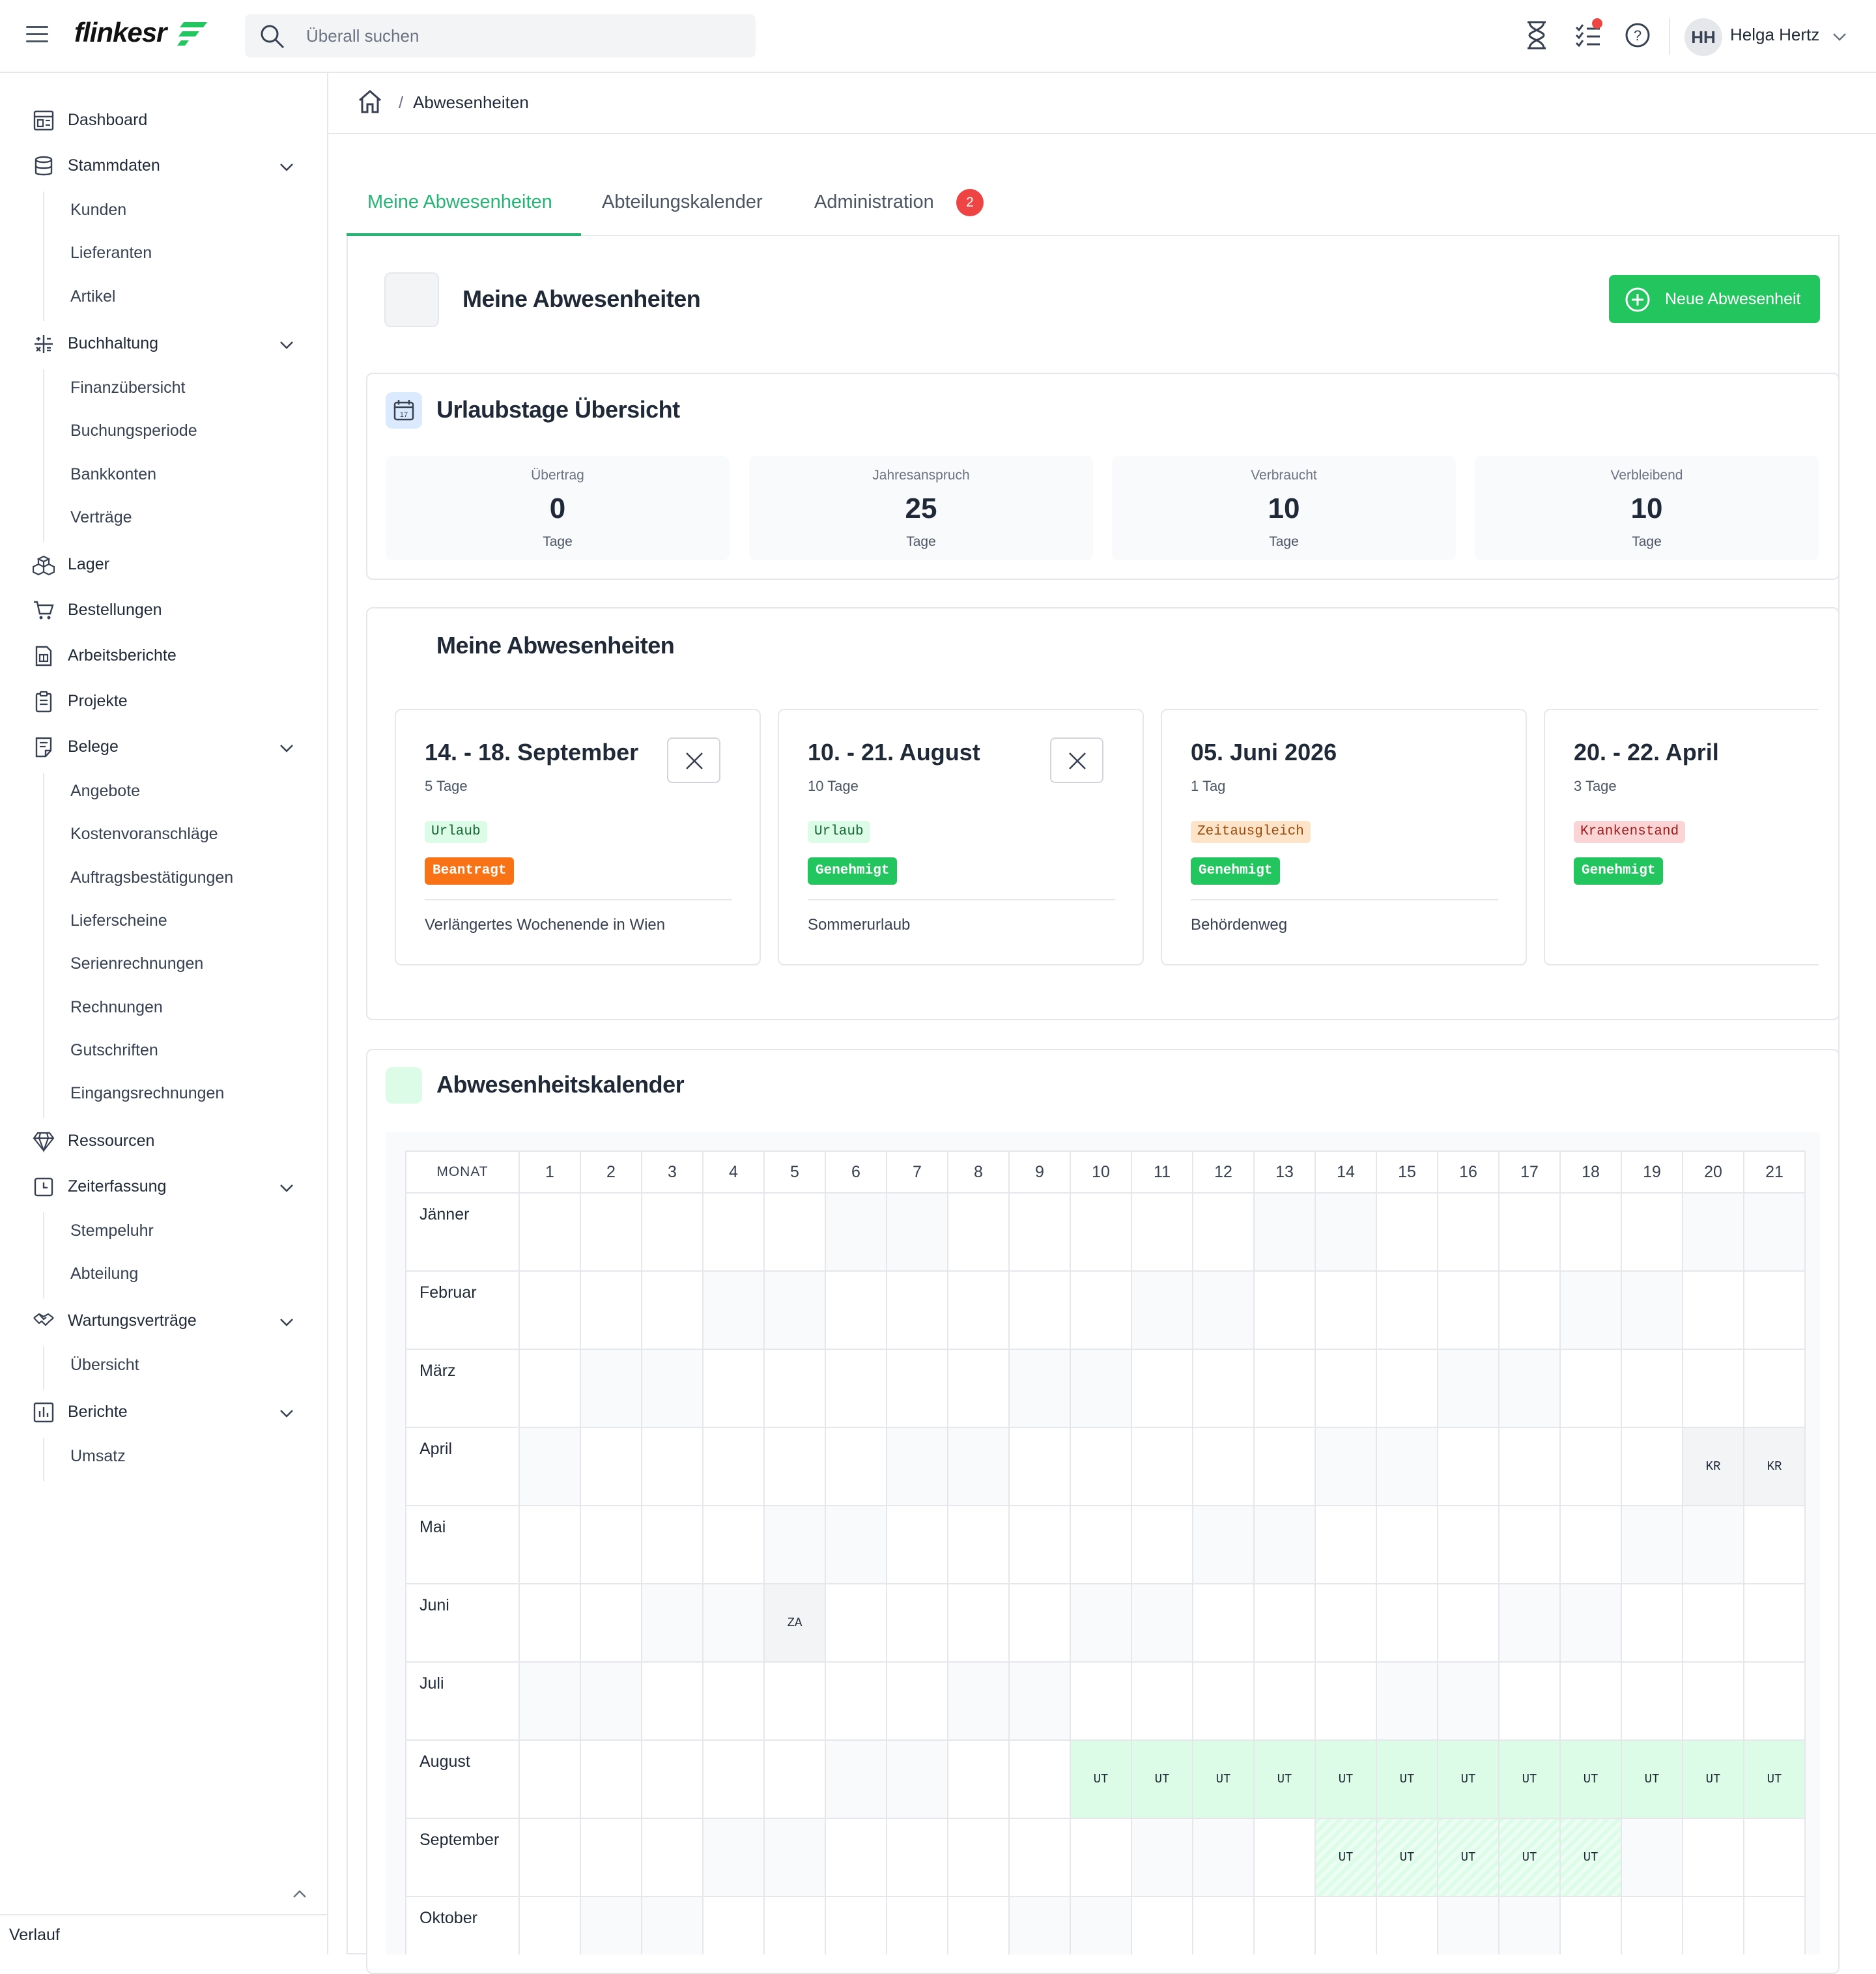 Image resolution: width=1876 pixels, height=1974 pixels. I want to click on search-input: Überall suchen, so click(500, 36).